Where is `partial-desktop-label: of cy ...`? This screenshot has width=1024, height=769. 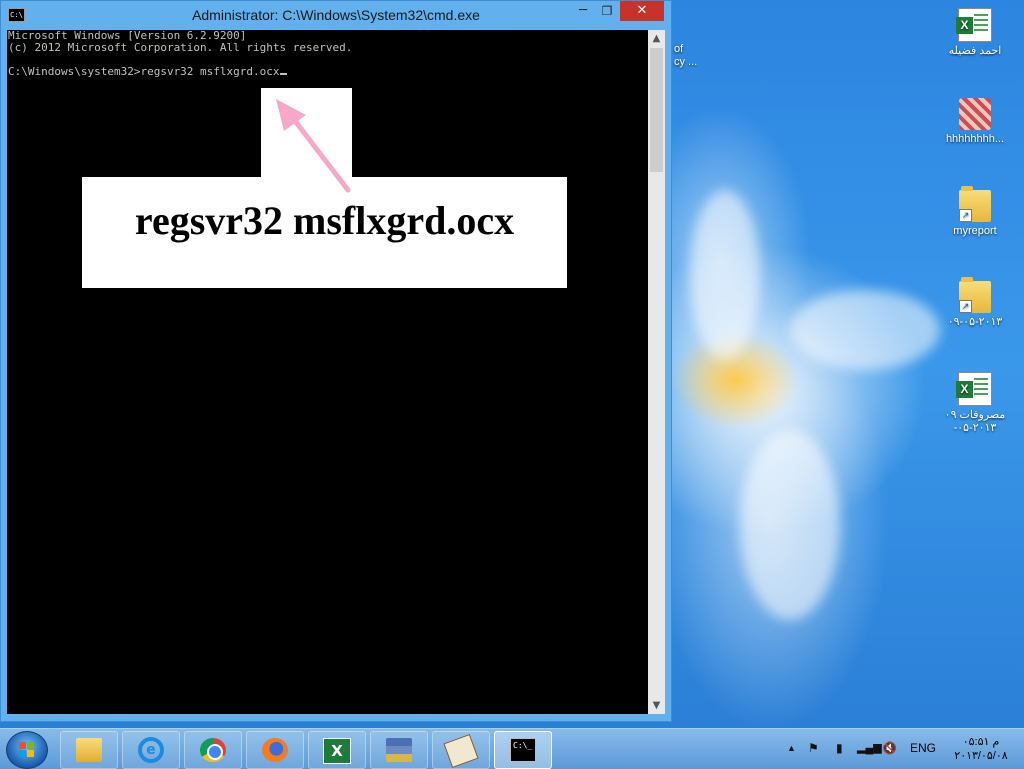 partial-desktop-label: of cy ... is located at coordinates (686, 55).